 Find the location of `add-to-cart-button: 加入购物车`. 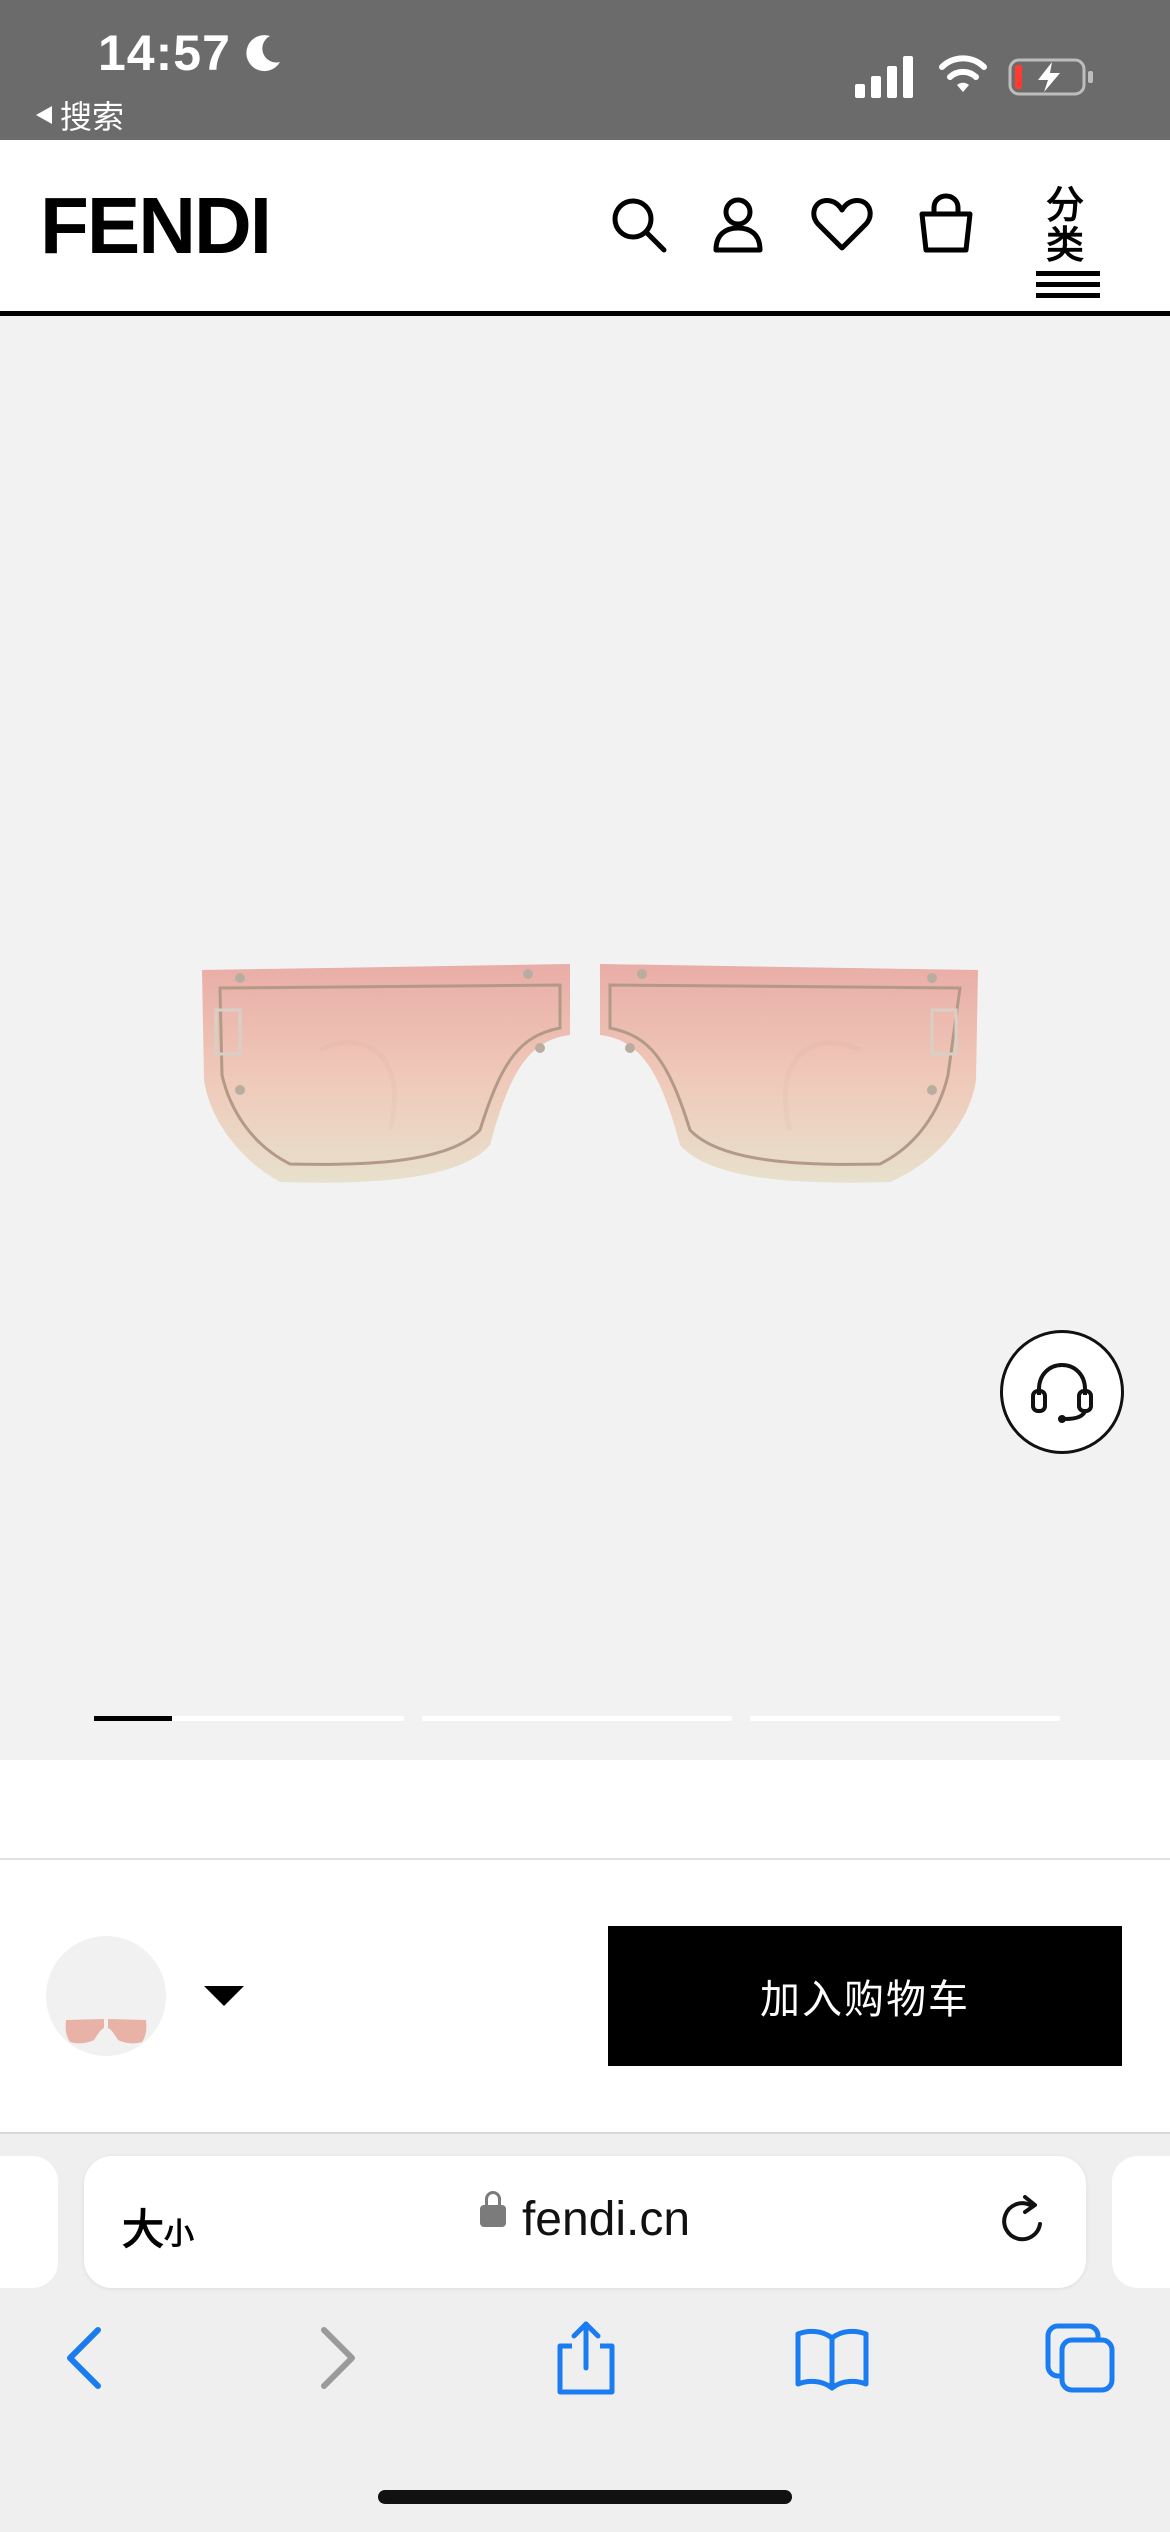

add-to-cart-button: 加入购物车 is located at coordinates (865, 1996).